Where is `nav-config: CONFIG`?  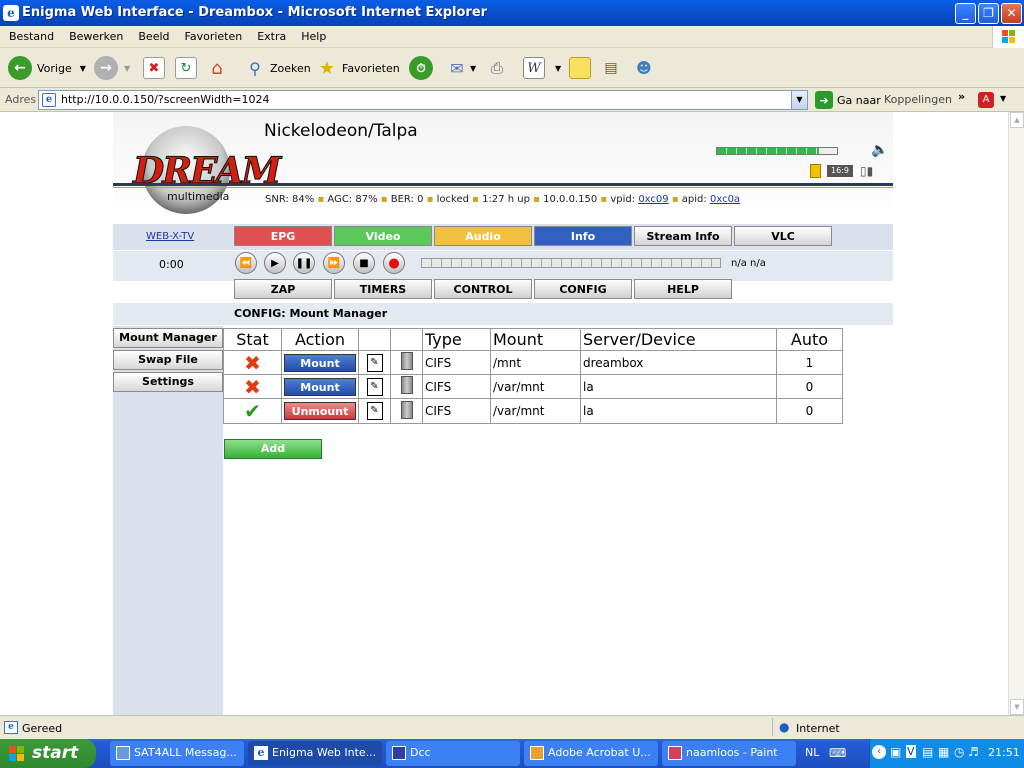 nav-config: CONFIG is located at coordinates (583, 289).